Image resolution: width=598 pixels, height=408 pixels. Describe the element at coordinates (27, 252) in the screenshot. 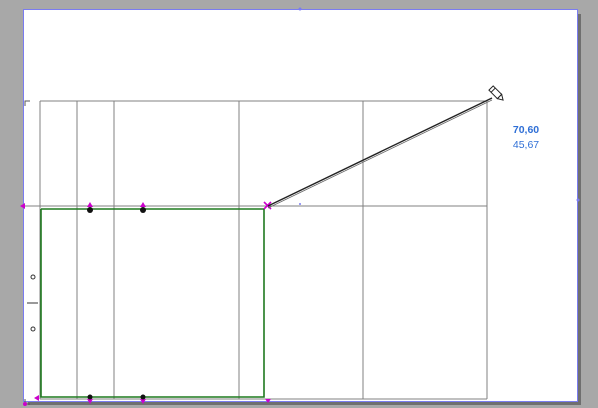

I see `page-corner-marks` at that location.